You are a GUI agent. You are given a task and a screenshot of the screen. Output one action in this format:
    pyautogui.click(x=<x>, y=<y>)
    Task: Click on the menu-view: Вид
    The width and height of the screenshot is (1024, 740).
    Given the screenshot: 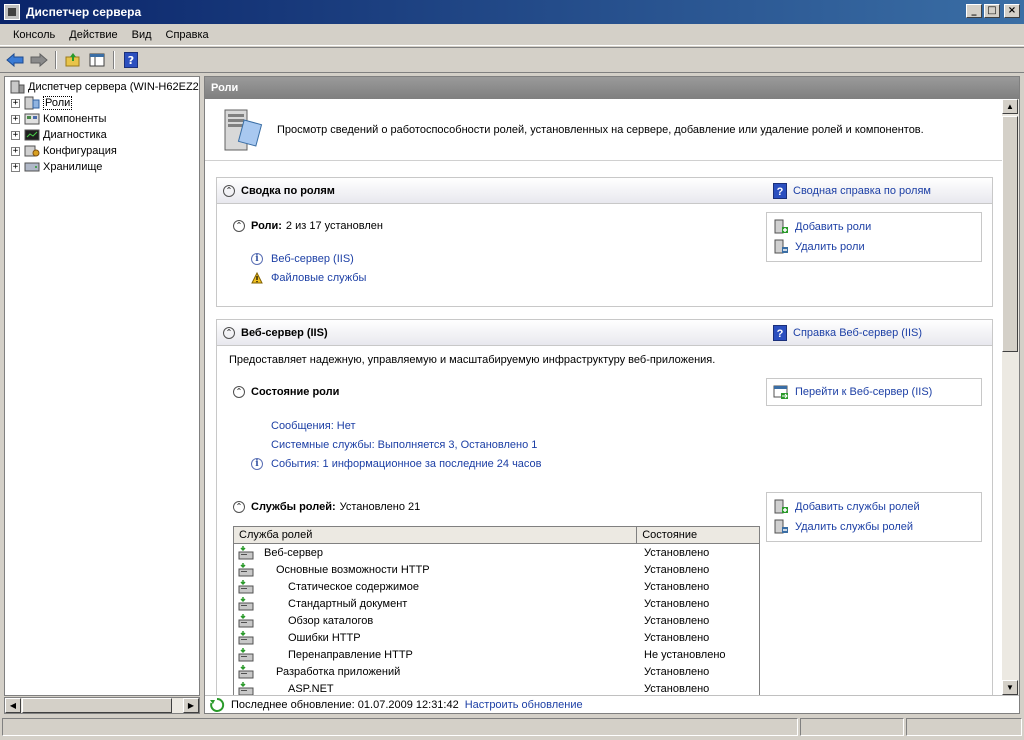 What is the action you would take?
    pyautogui.click(x=142, y=35)
    